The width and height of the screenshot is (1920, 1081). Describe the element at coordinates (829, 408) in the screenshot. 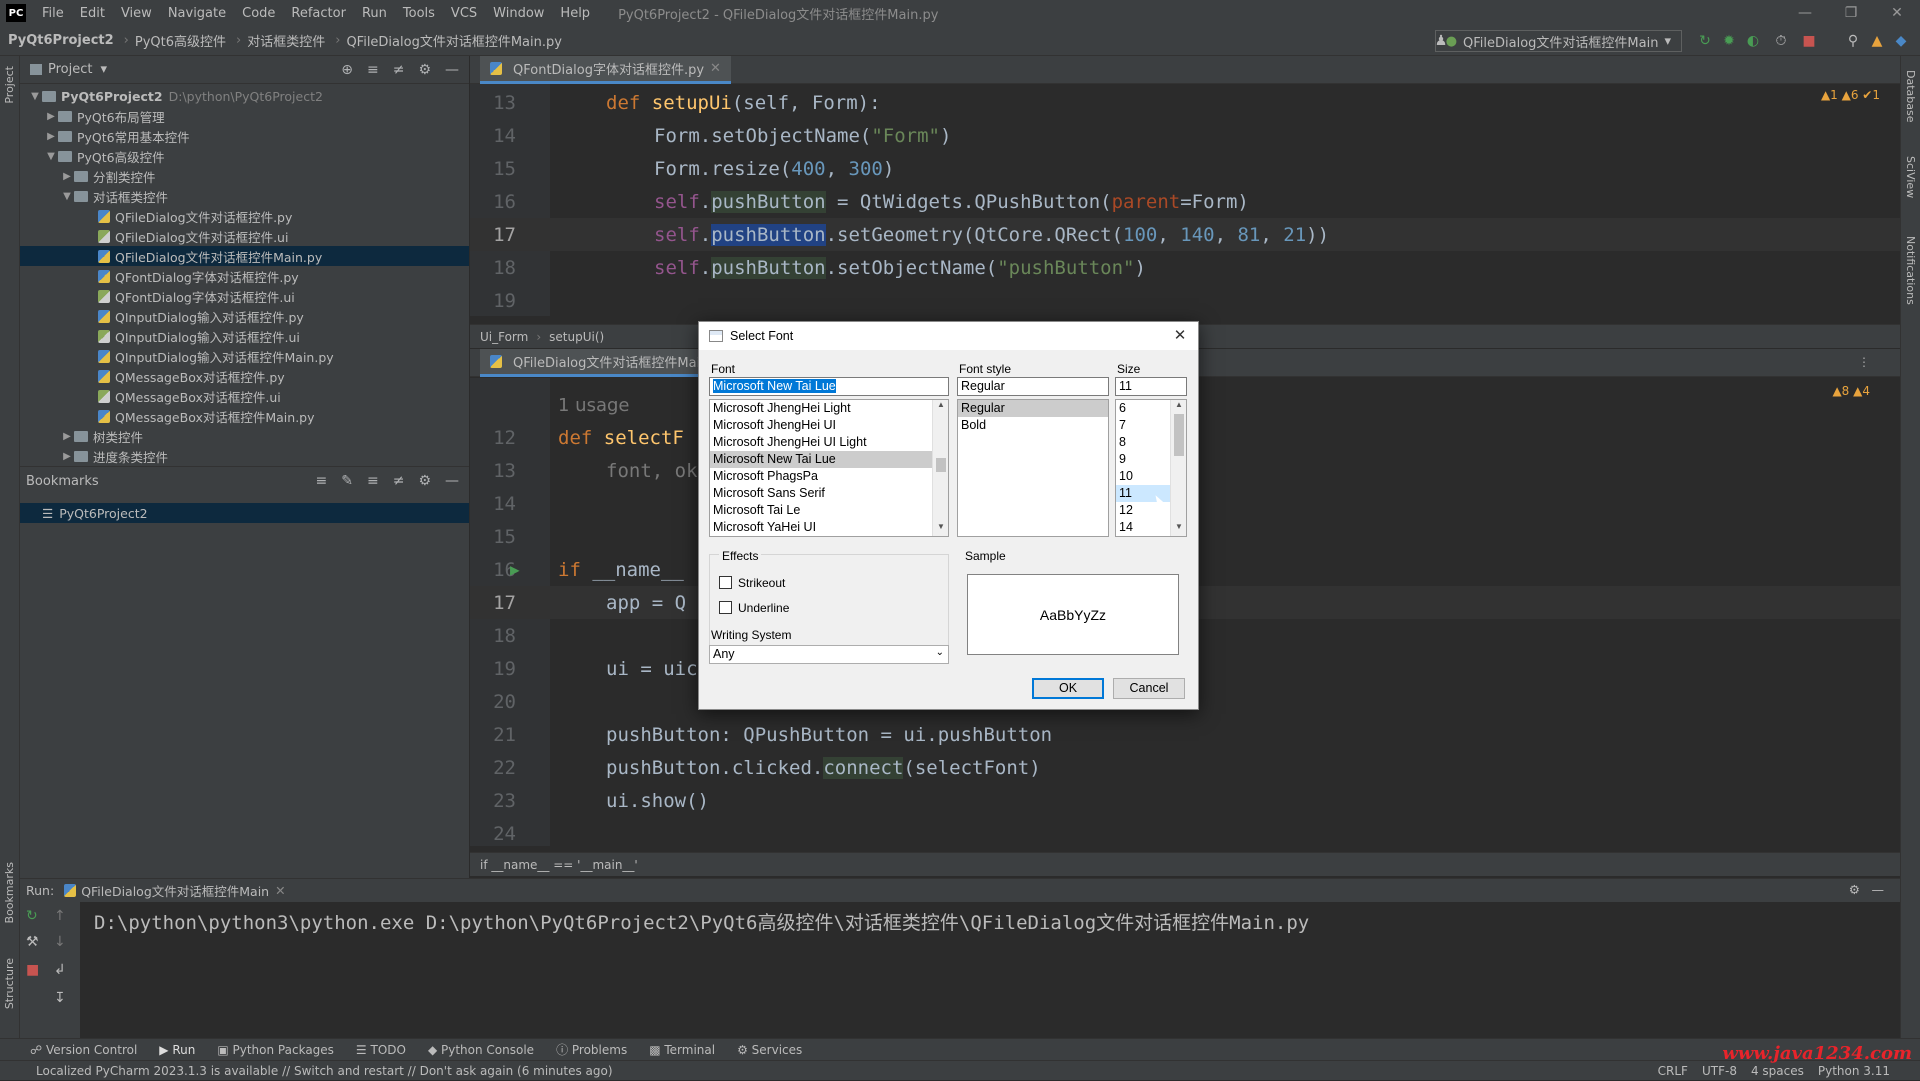

I see `list-item: Microsoft JhengHei Light` at that location.